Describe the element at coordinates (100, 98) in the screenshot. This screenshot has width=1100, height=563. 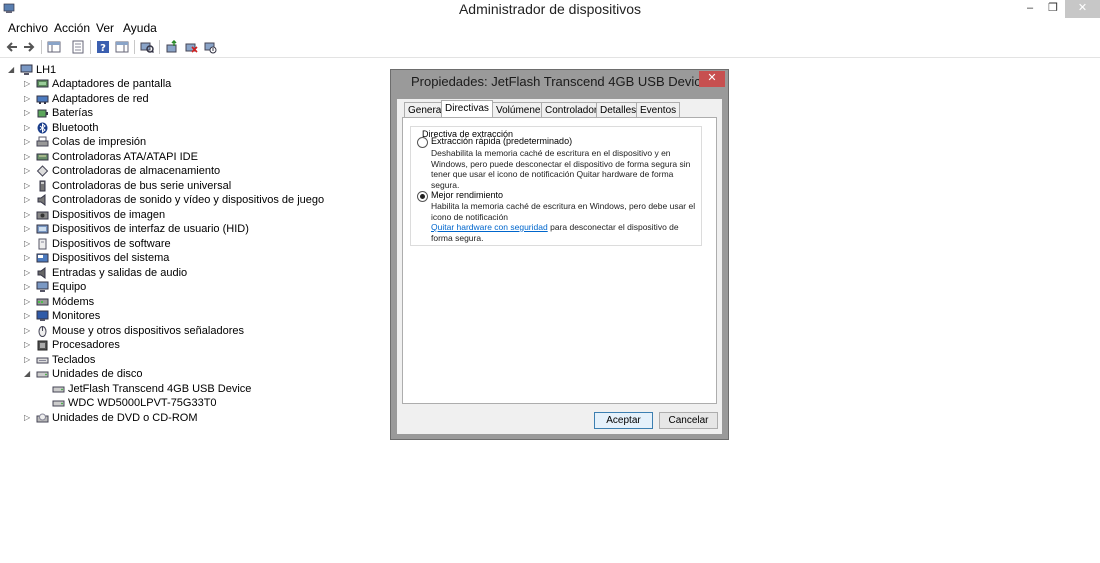
I see `tree-item-label: Adaptadores de red` at that location.